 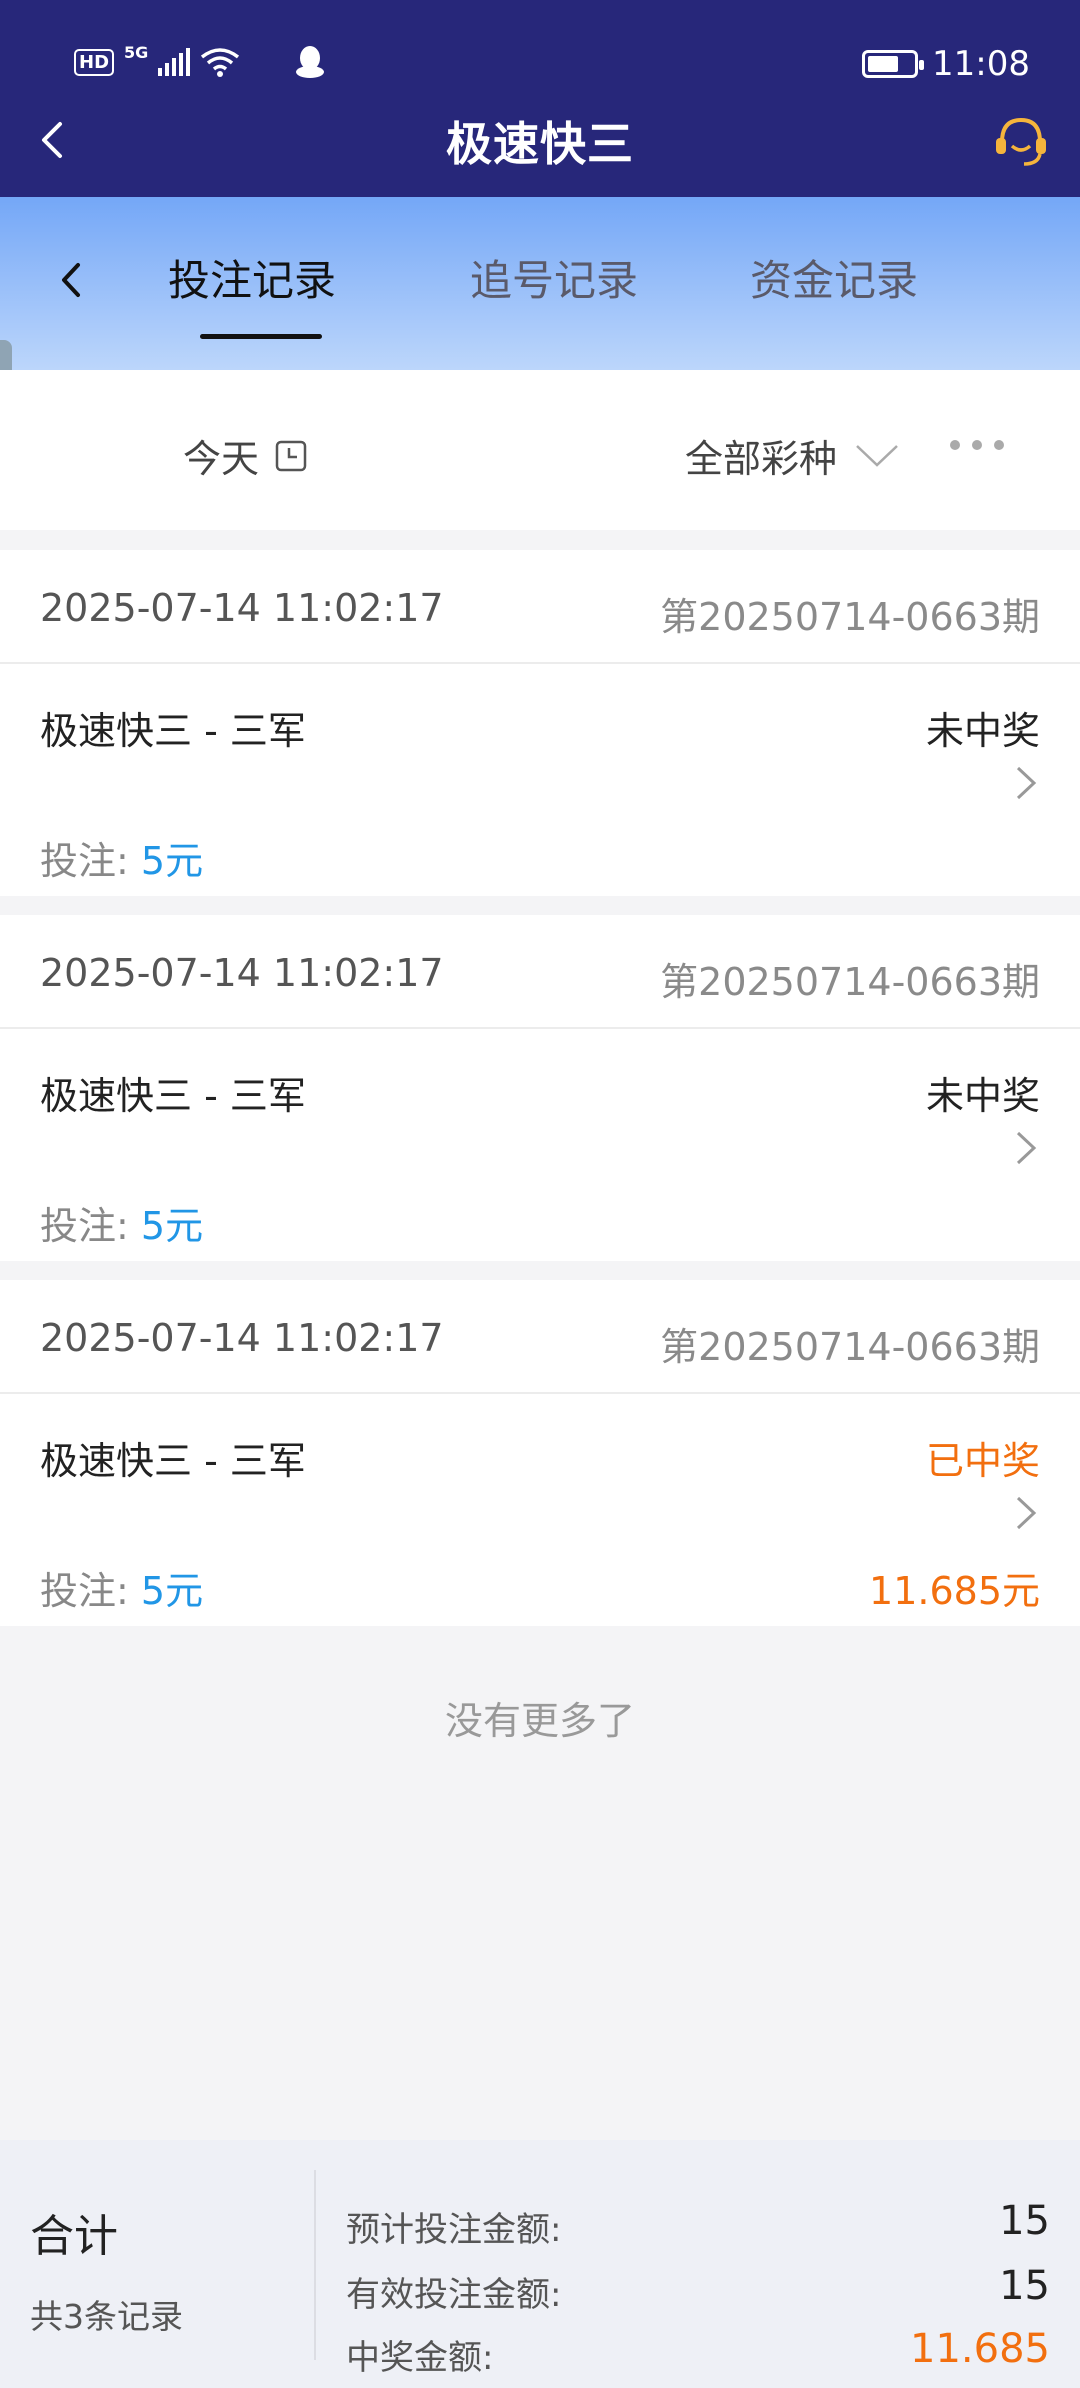 I want to click on date-filter: 今天, so click(x=245, y=455).